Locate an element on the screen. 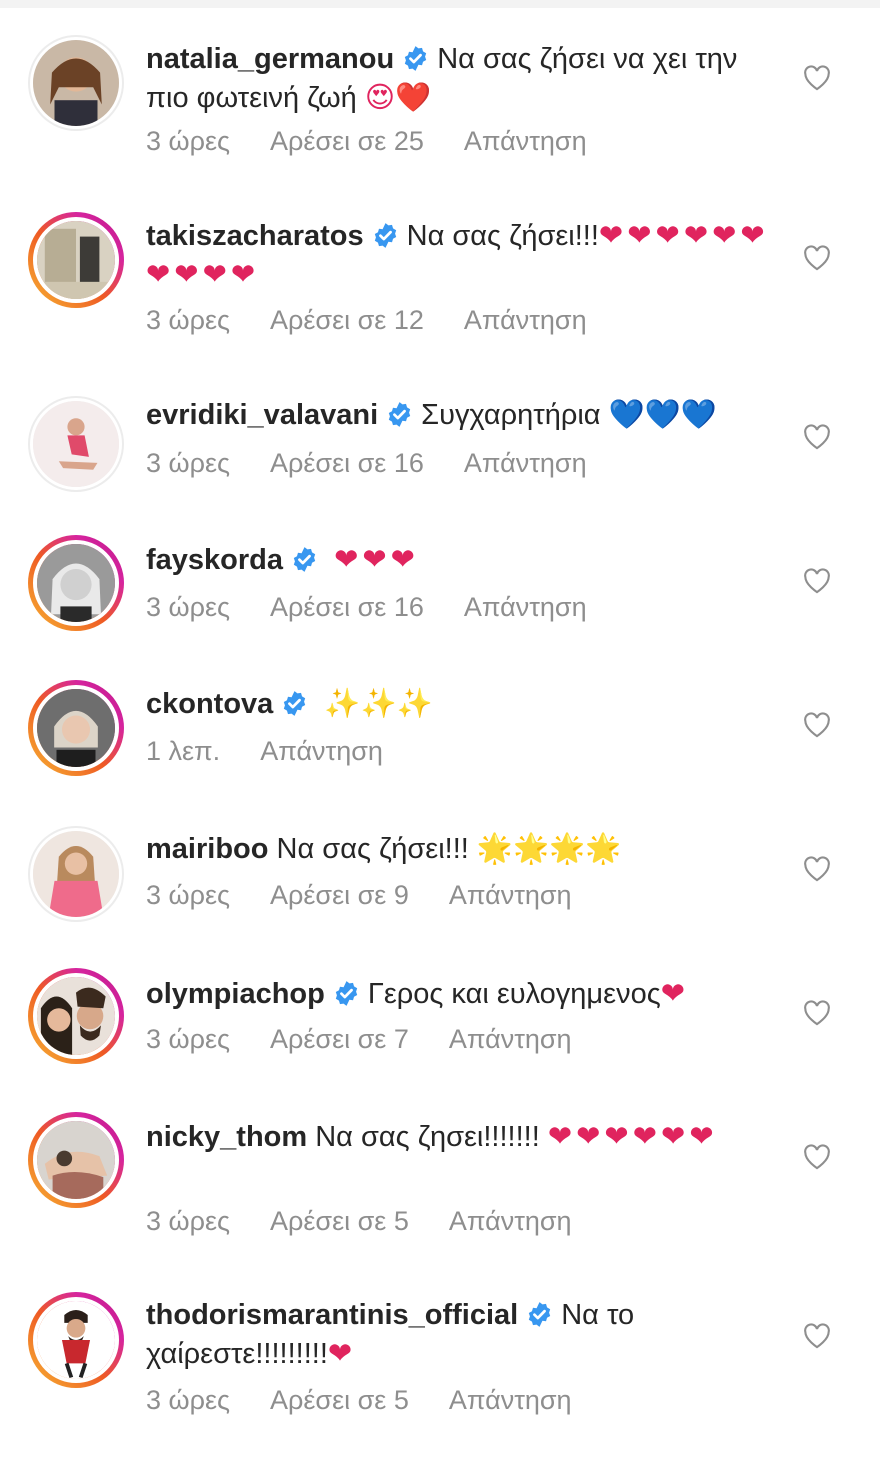 This screenshot has width=880, height=1460. username: fayskorda is located at coordinates (214, 560).